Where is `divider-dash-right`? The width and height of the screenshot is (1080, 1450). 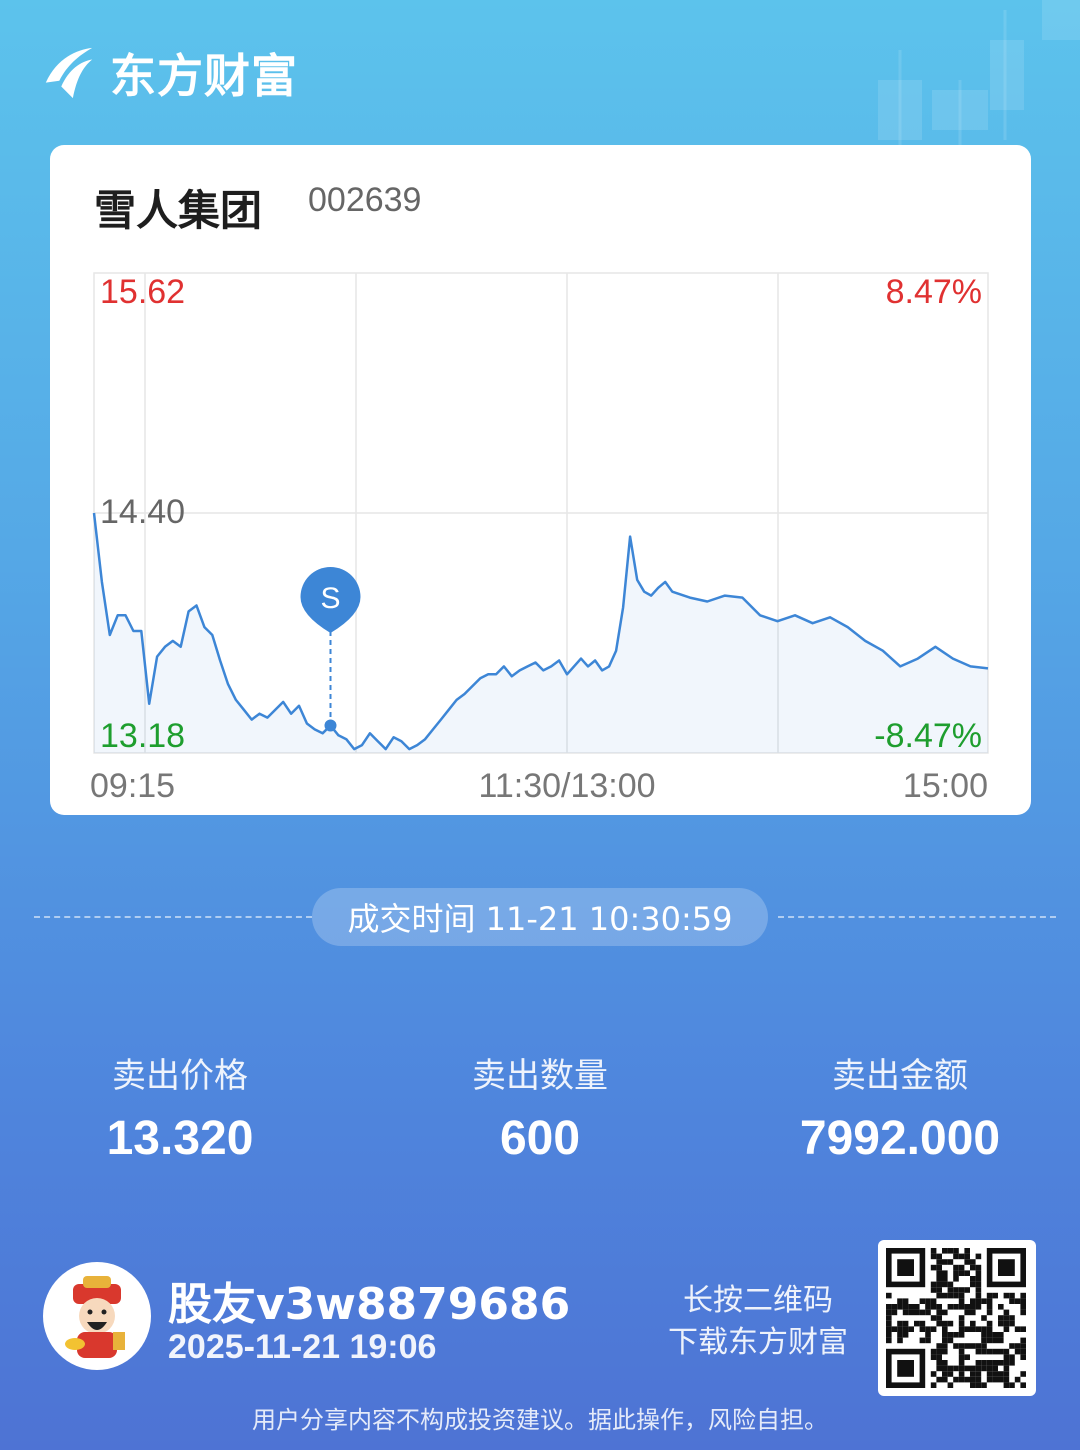
divider-dash-right is located at coordinates (917, 917).